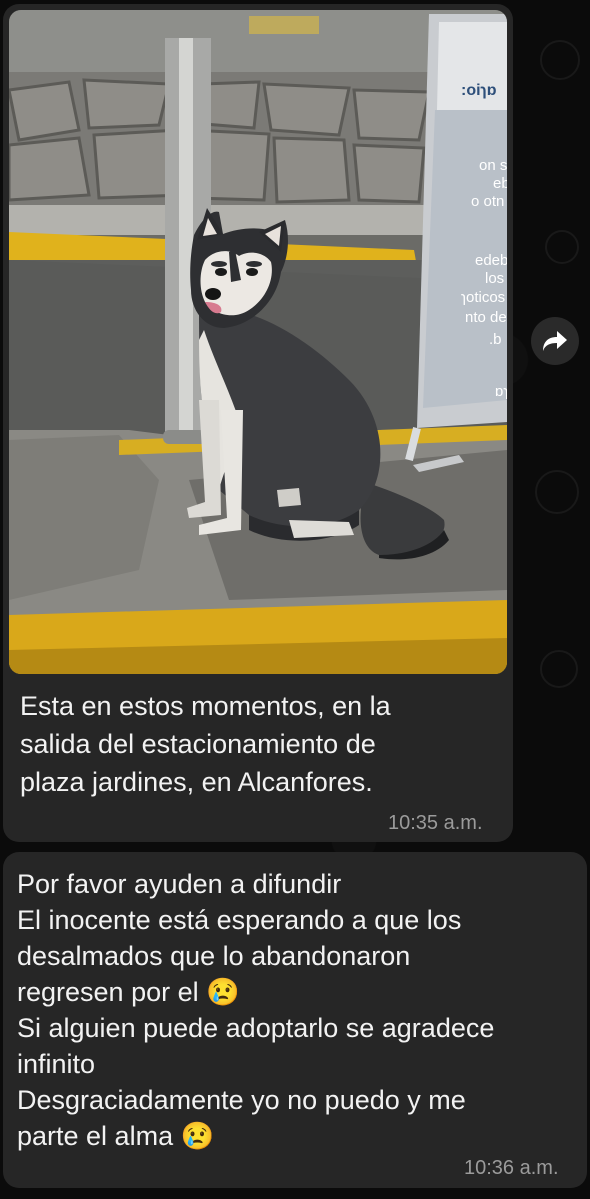 The width and height of the screenshot is (590, 1199). I want to click on forward-arrow-icon, so click(555, 341).